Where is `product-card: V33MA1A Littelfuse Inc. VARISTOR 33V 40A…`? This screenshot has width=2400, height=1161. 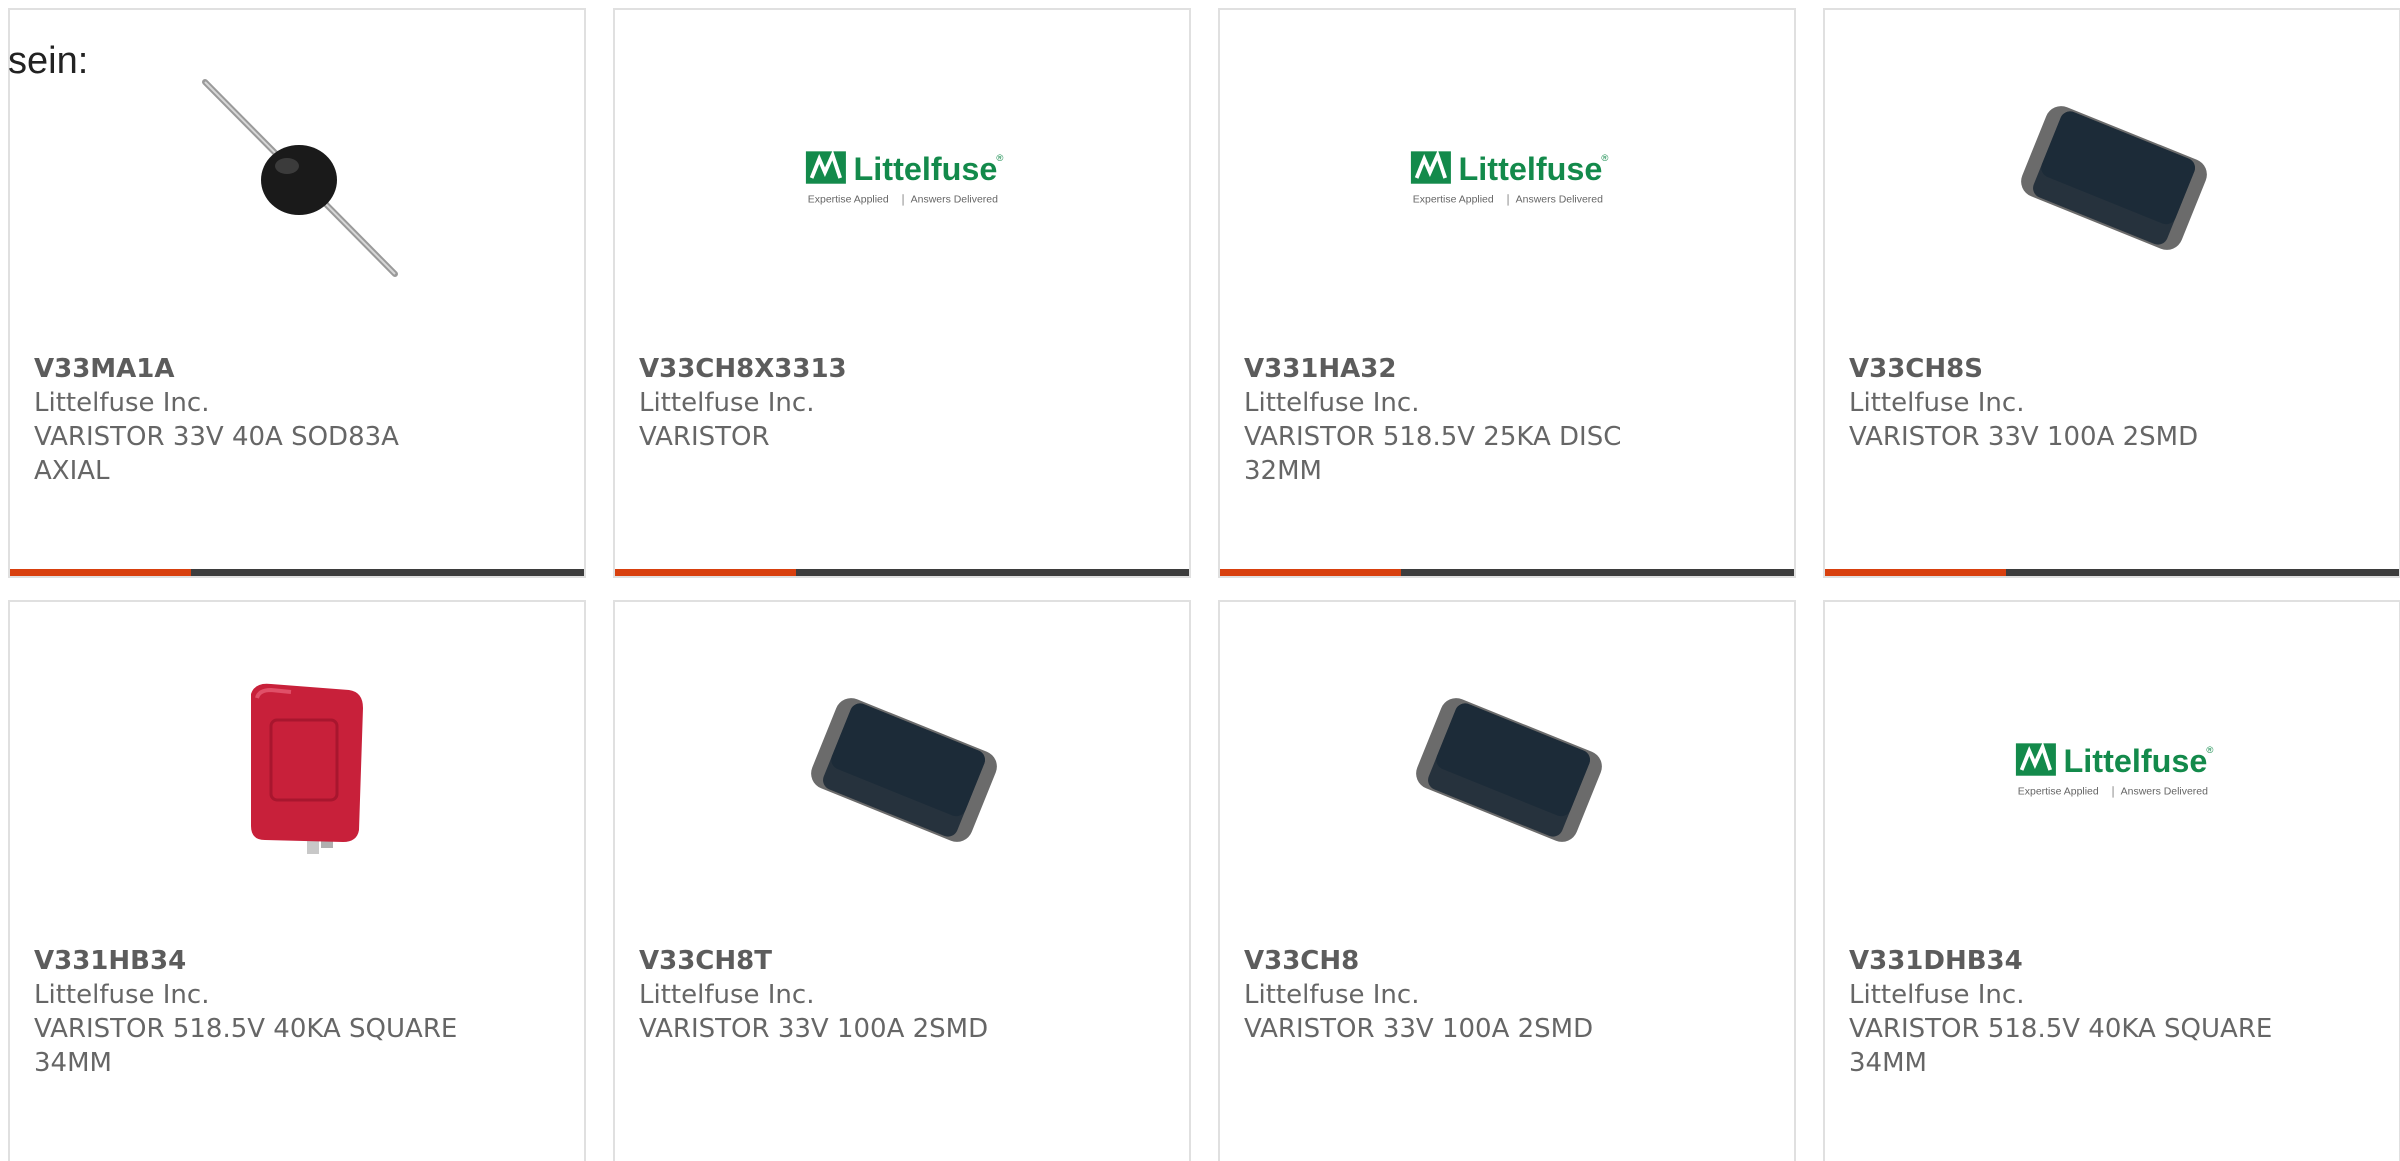 product-card: V33MA1A Littelfuse Inc. VARISTOR 33V 40A… is located at coordinates (297, 293).